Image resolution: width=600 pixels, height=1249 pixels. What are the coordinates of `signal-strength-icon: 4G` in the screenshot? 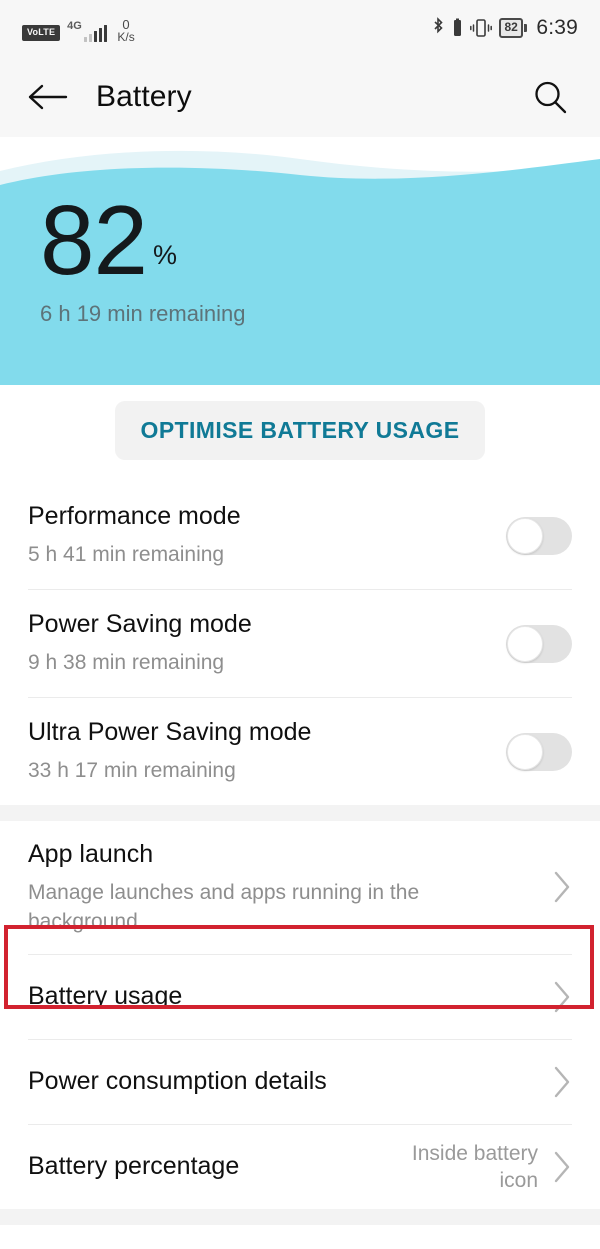 It's located at (87, 31).